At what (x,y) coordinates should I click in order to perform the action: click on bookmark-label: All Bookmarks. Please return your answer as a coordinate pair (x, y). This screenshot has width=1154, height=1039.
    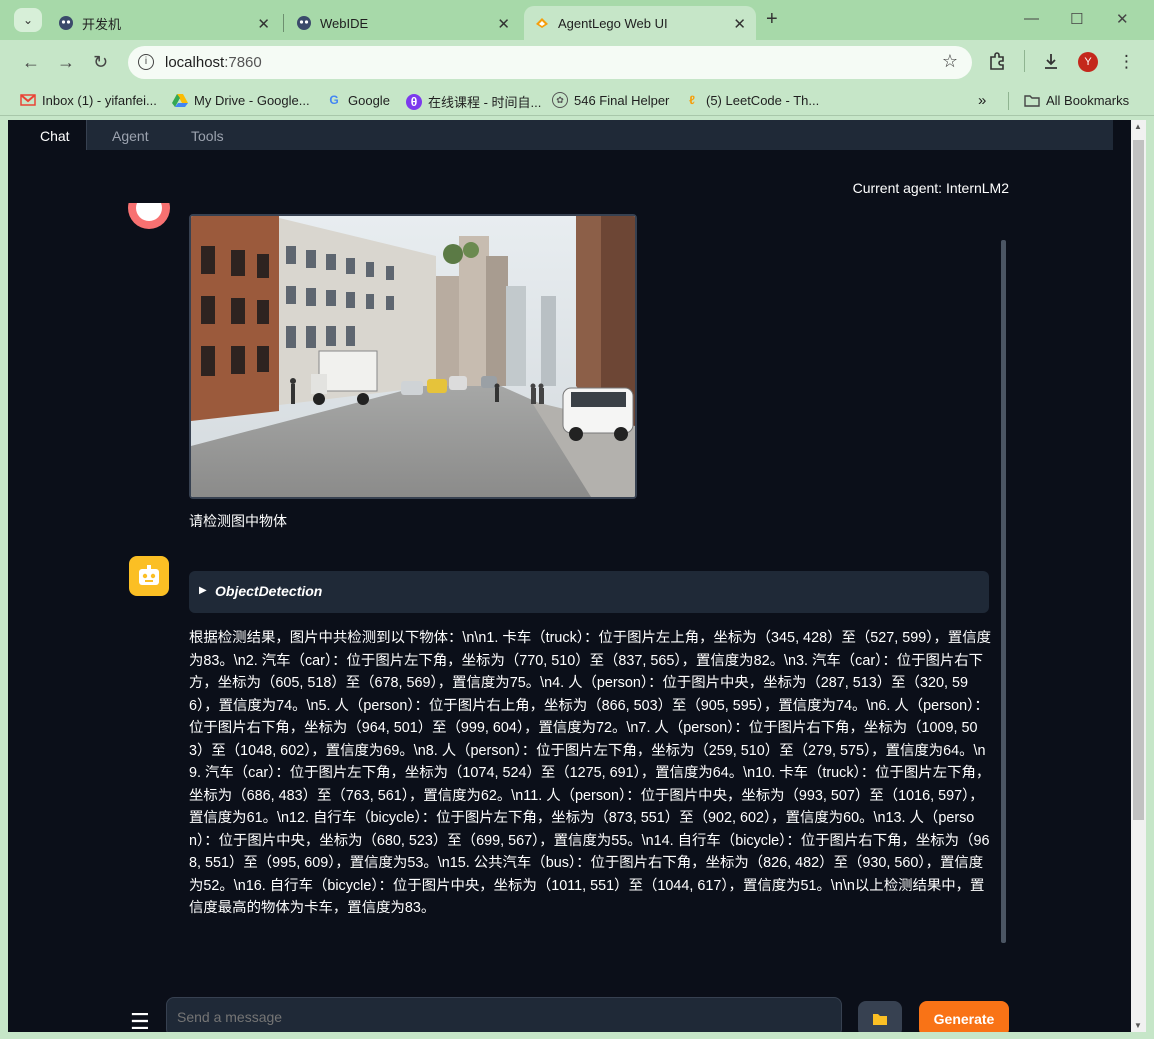
    Looking at the image, I should click on (1088, 100).